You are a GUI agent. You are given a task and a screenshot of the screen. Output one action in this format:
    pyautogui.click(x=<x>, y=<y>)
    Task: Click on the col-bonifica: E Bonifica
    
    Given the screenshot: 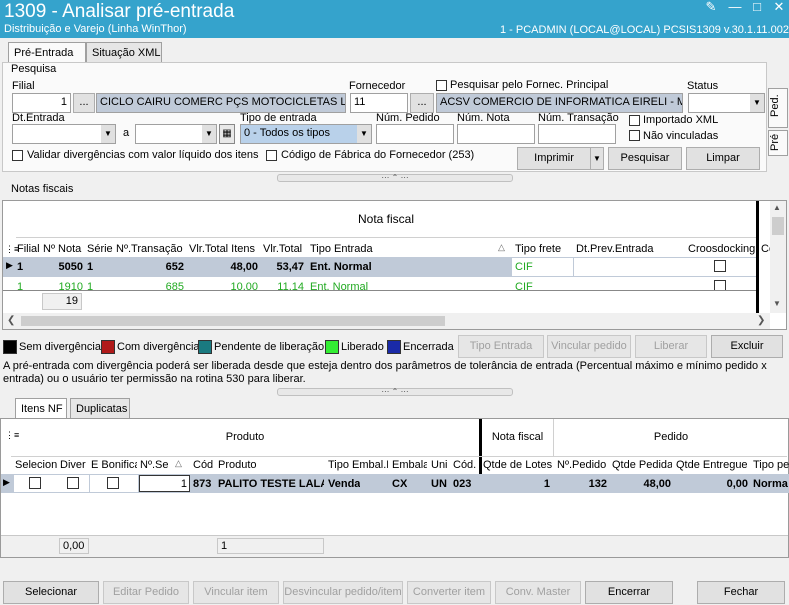 What is the action you would take?
    pyautogui.click(x=114, y=465)
    